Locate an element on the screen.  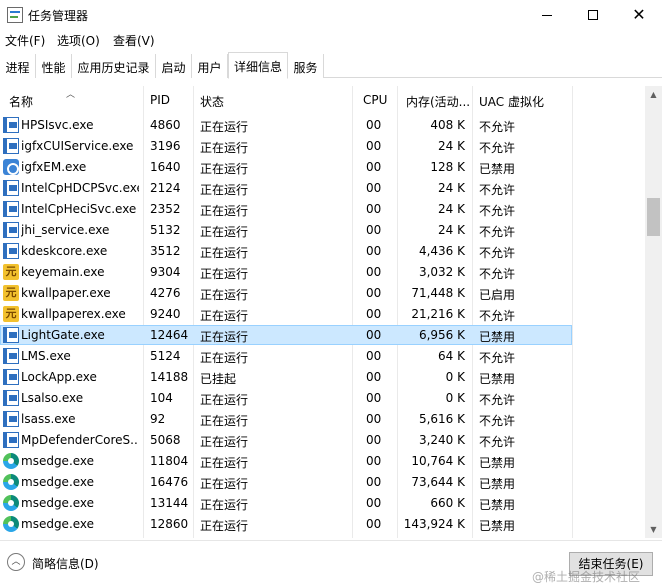
process-pid: 3512 is located at coordinates (165, 251).